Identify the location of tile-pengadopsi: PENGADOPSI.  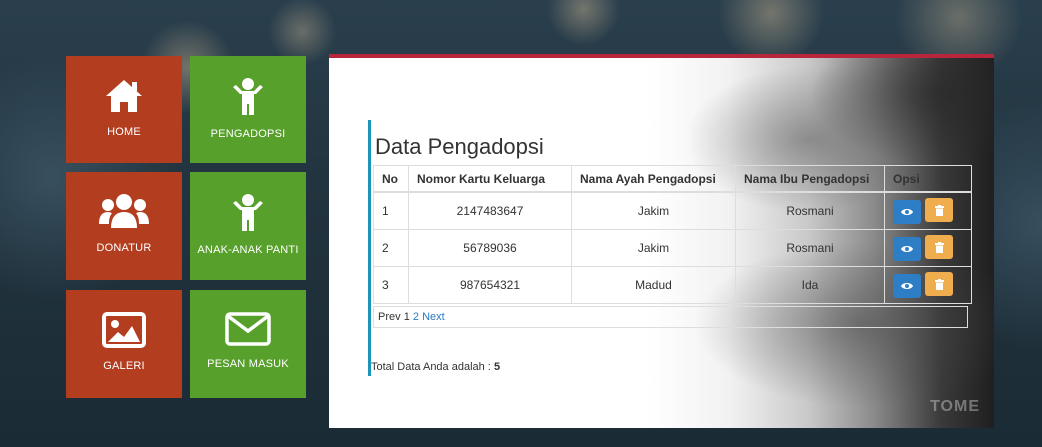
(248, 109).